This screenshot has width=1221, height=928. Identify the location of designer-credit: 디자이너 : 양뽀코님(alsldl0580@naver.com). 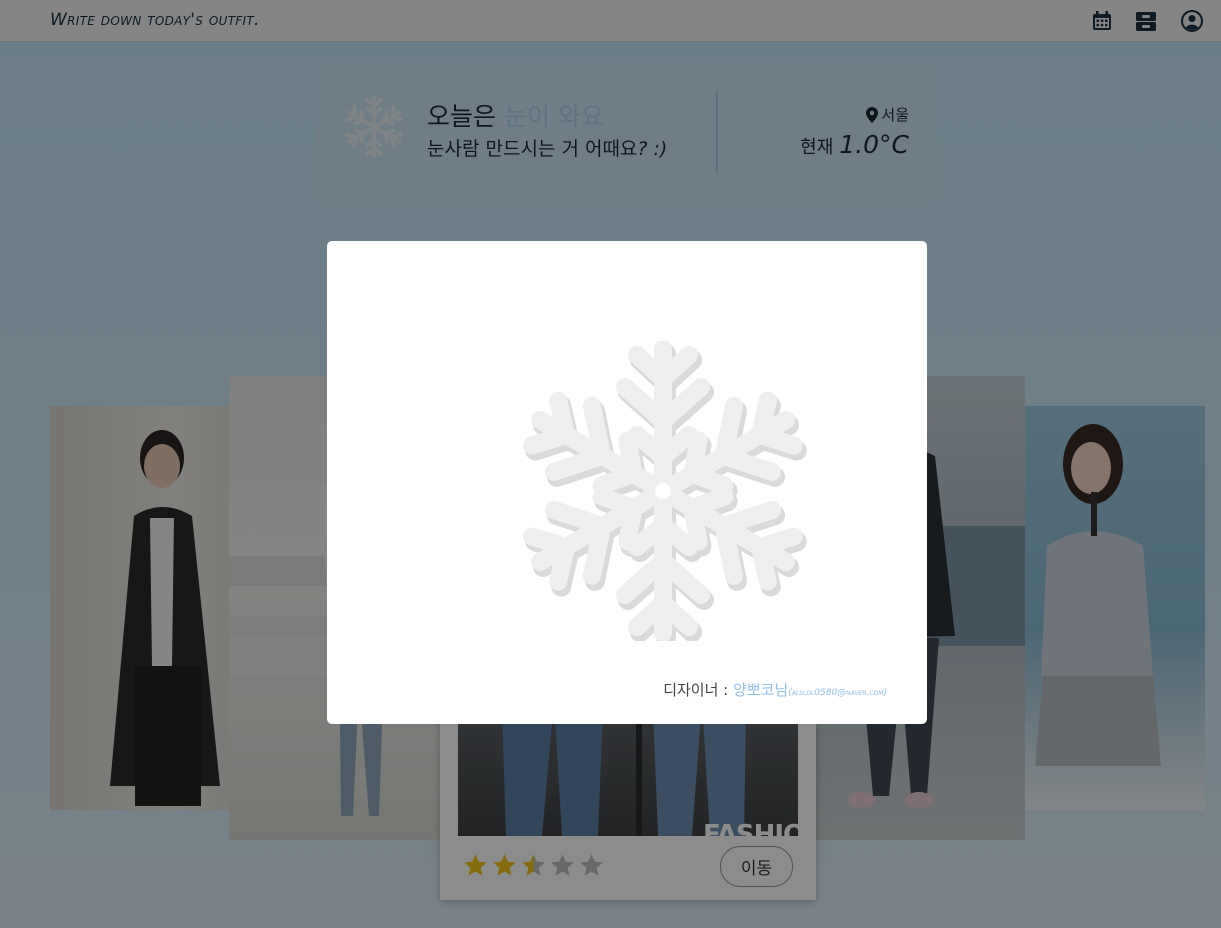
(775, 689).